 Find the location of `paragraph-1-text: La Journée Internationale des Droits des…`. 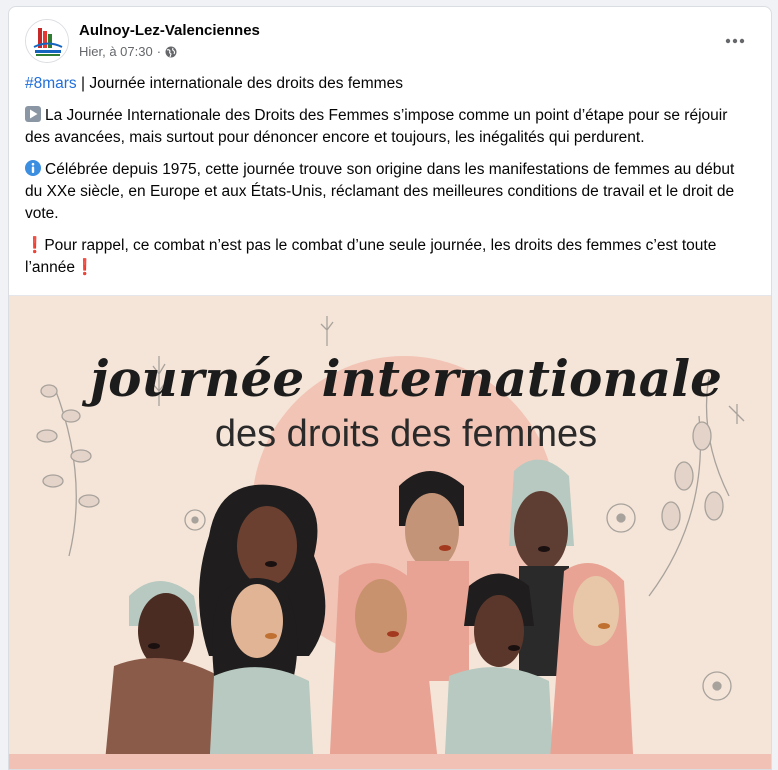

paragraph-1-text: La Journée Internationale des Droits des… is located at coordinates (376, 126).